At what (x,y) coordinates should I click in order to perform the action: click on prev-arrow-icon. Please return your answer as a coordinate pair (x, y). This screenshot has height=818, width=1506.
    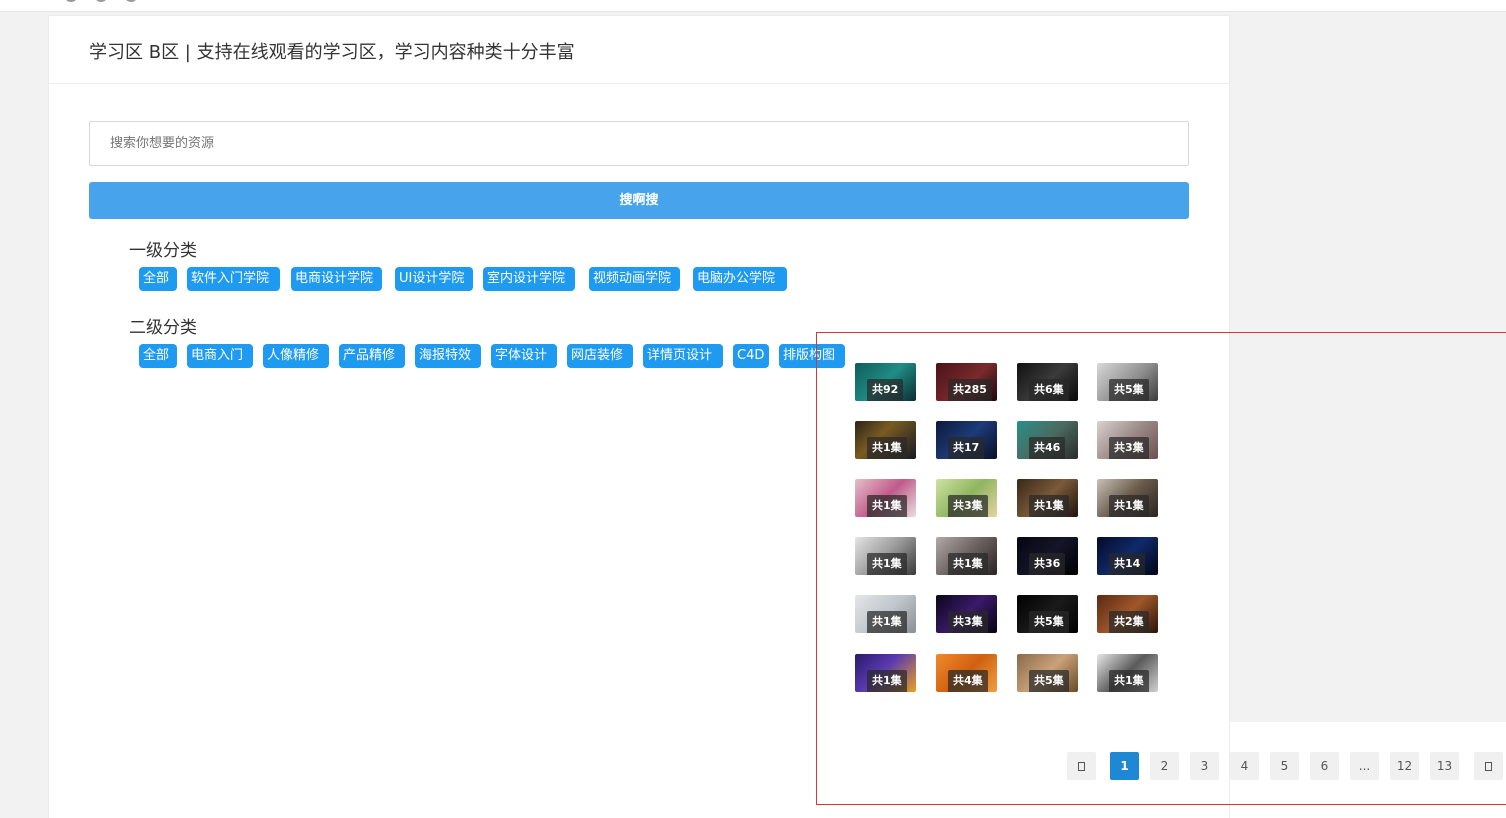
    Looking at the image, I should click on (1081, 766).